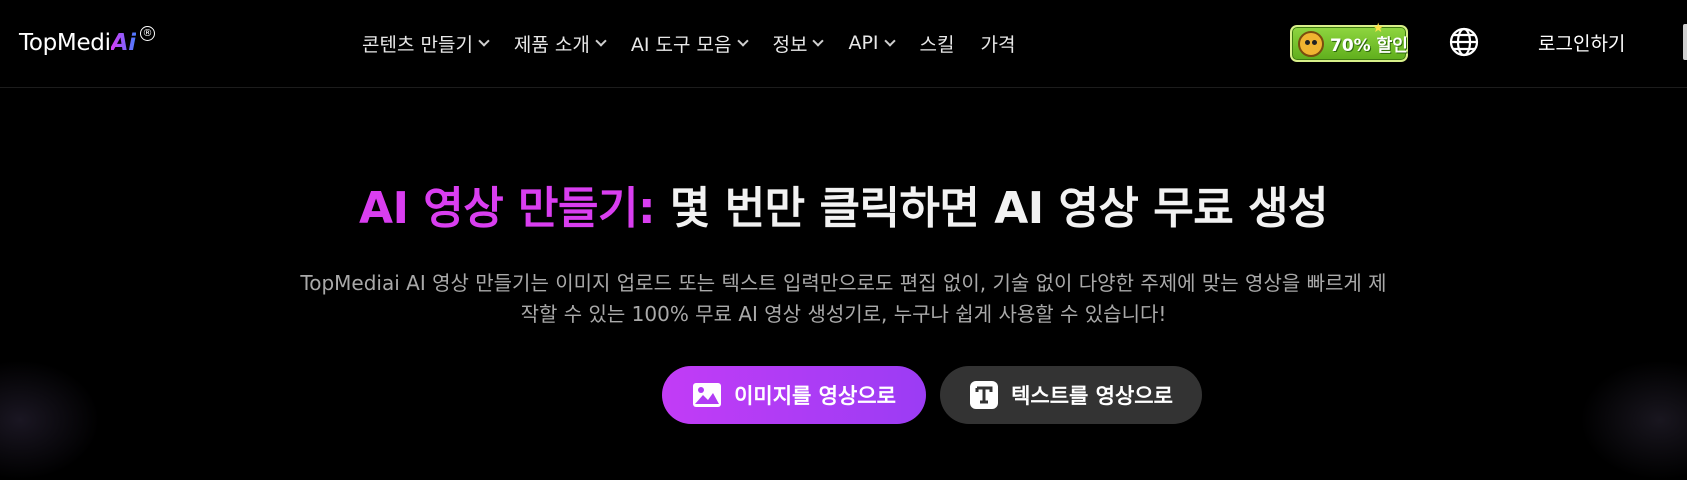 This screenshot has height=480, width=1687. I want to click on star-icon: ★, so click(1378, 28).